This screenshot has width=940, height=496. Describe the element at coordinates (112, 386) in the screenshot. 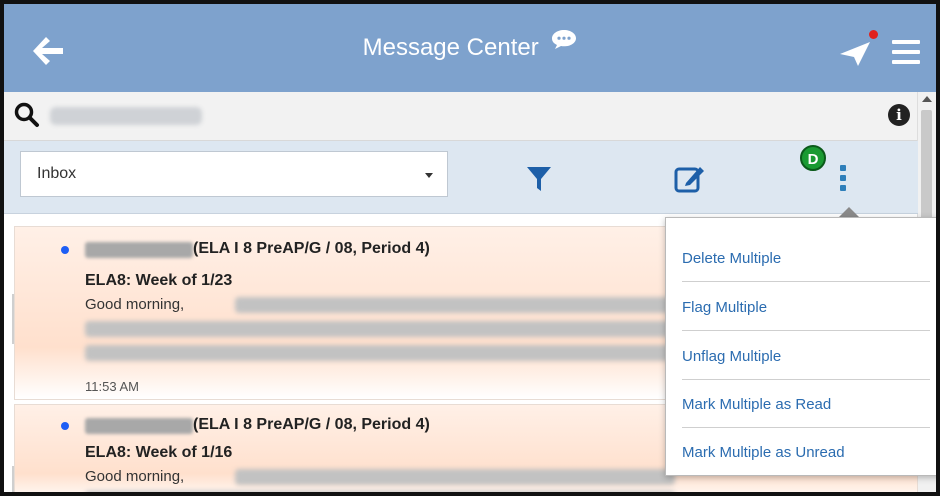

I see `message-time: 11:53 AM` at that location.